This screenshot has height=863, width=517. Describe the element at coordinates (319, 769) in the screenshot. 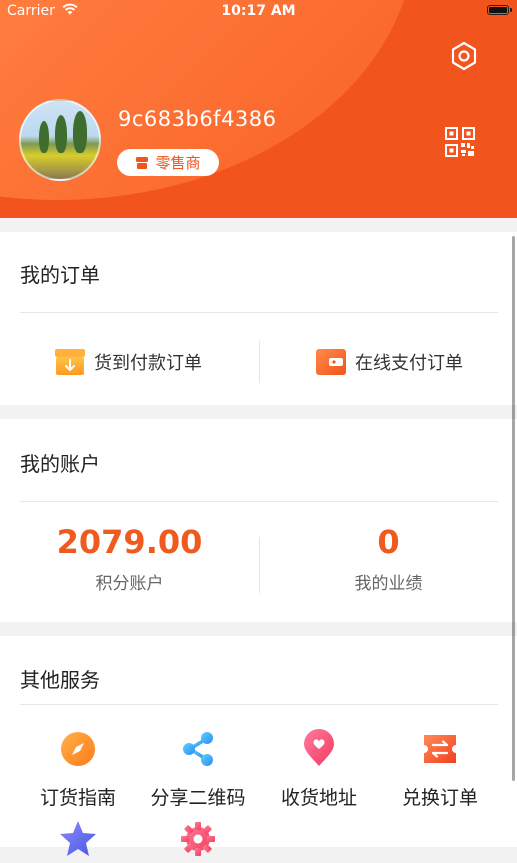

I see `service-shipping-address: 收货地址` at that location.